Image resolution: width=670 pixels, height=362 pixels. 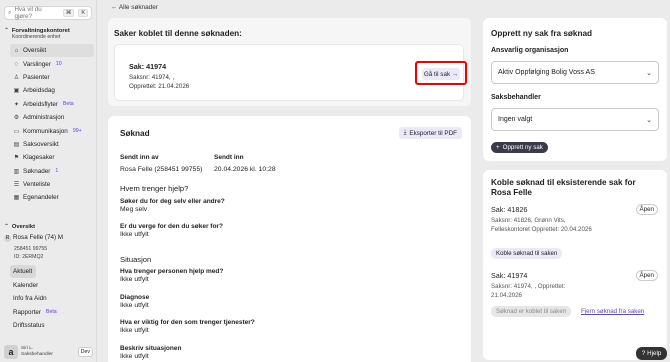 I want to click on download-icon: ⤓, so click(x=405, y=132).